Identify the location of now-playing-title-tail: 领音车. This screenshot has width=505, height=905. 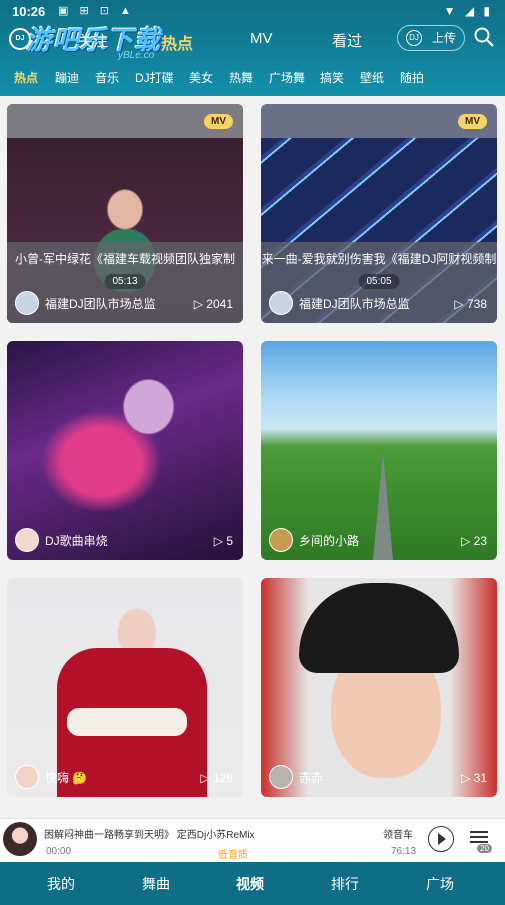
(398, 835).